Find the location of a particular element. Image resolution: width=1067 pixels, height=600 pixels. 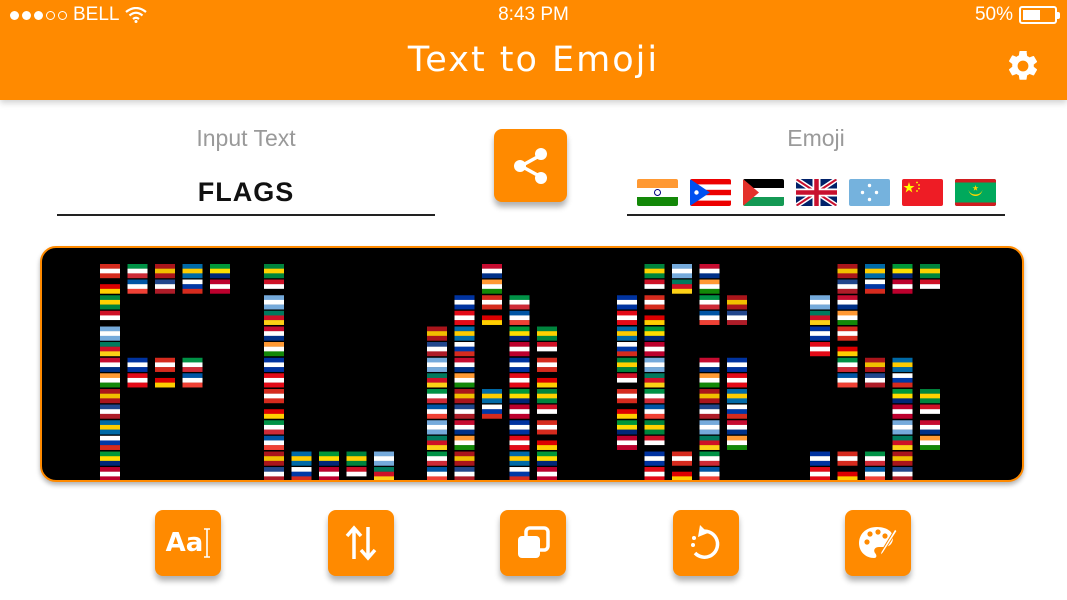

text-cursor-icon is located at coordinates (207, 543).